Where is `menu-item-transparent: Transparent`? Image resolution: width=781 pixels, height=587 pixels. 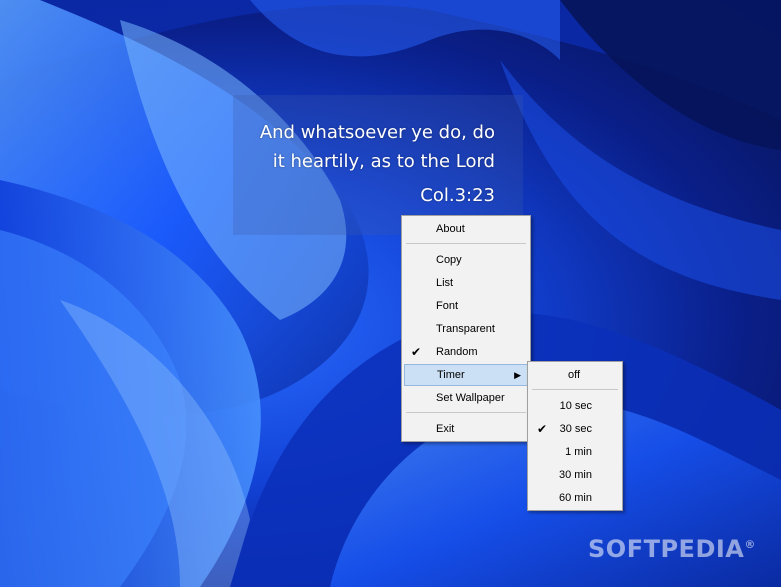 menu-item-transparent: Transparent is located at coordinates (466, 329).